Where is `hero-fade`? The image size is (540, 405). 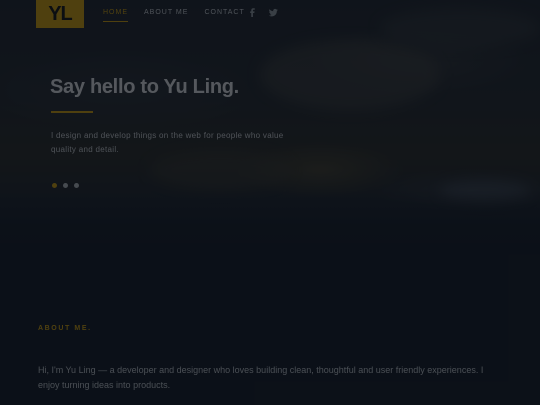 hero-fade is located at coordinates (270, 220).